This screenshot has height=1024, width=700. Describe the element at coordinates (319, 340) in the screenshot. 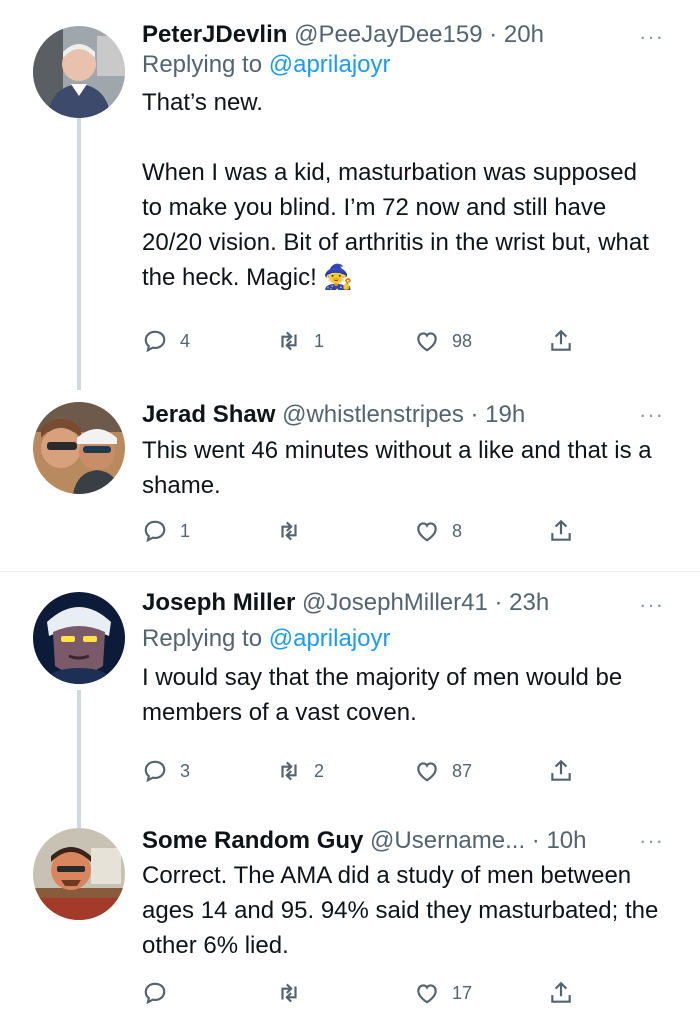

I see `retweet-count: 1` at that location.